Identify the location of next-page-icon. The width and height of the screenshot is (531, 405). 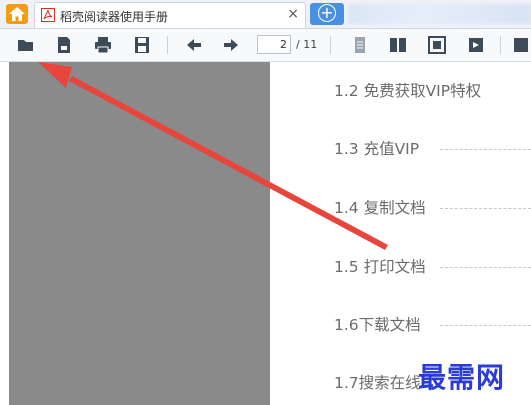
(231, 45).